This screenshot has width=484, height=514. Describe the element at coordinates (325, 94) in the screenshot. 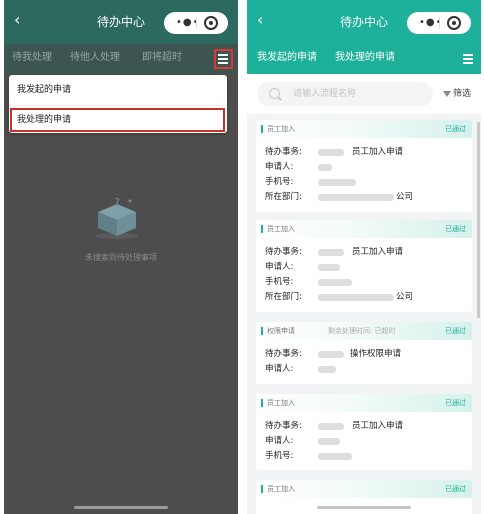

I see `search-placeholder: 请输入流程名称` at that location.